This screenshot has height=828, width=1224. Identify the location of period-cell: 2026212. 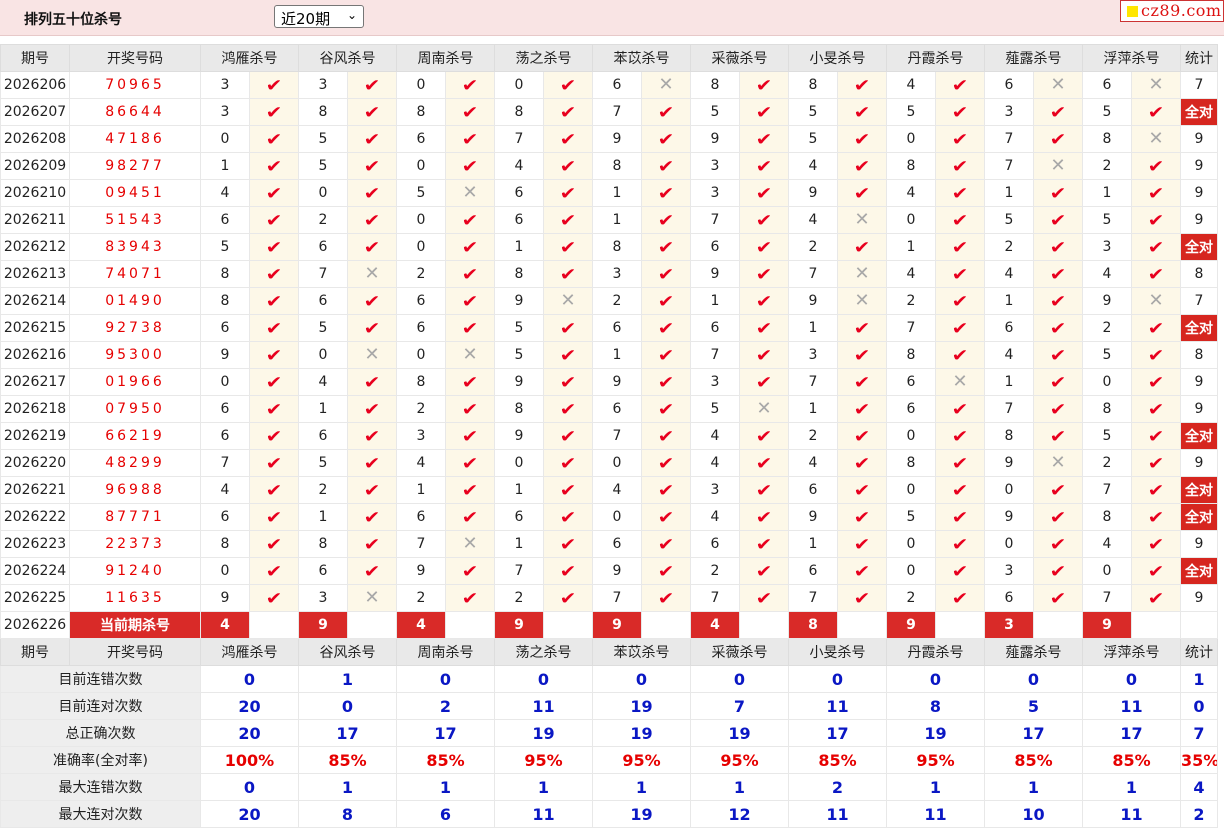
(35, 247).